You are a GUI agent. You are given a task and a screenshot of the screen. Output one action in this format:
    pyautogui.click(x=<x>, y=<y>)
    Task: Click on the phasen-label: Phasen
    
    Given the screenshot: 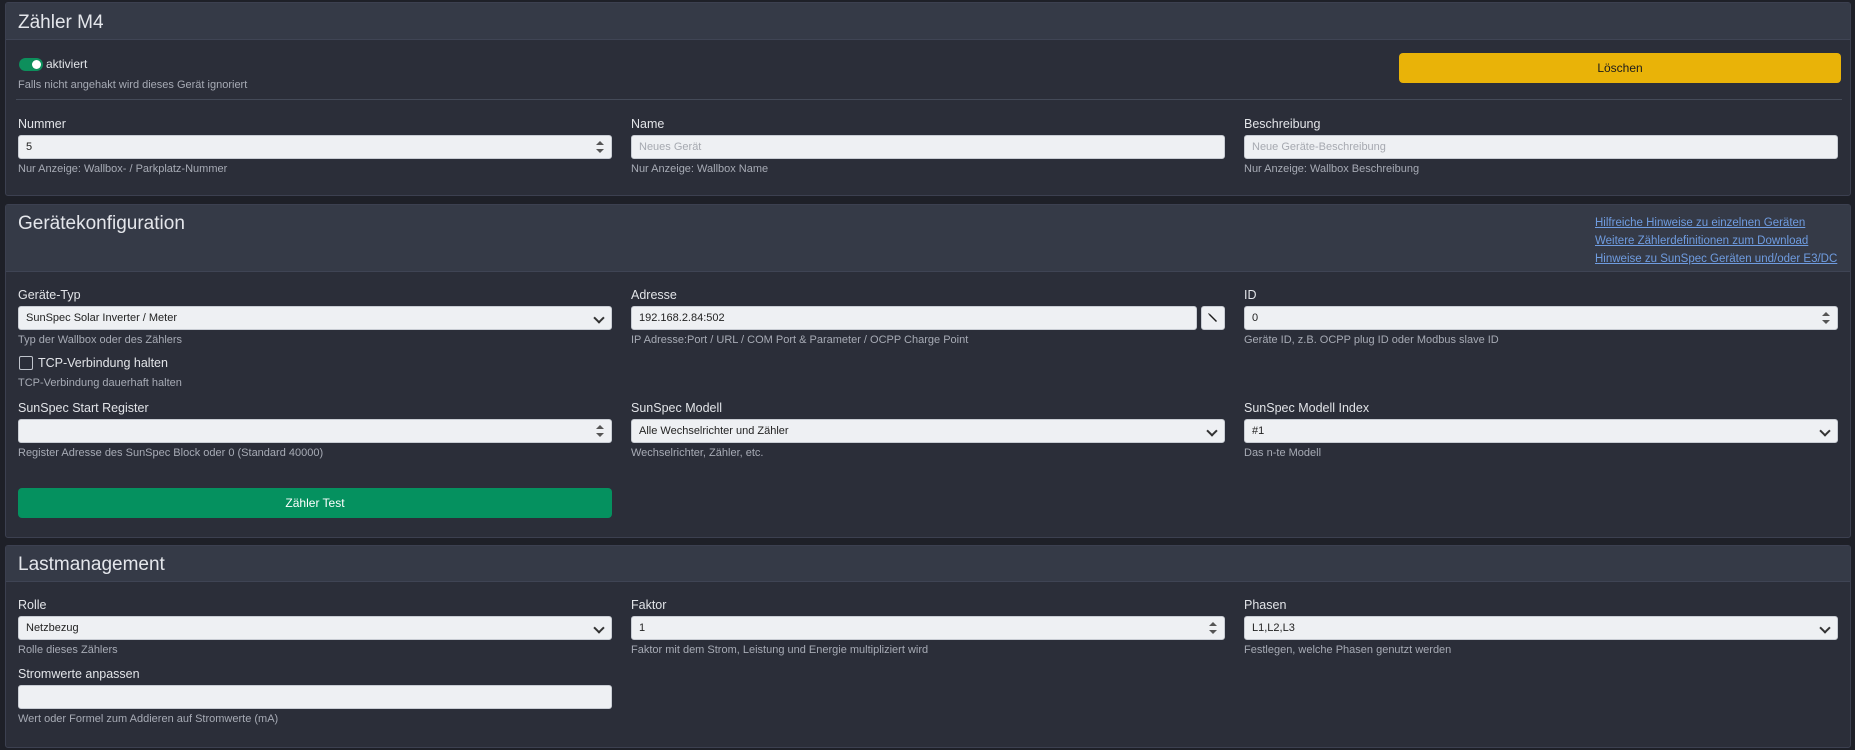 What is the action you would take?
    pyautogui.click(x=1265, y=605)
    